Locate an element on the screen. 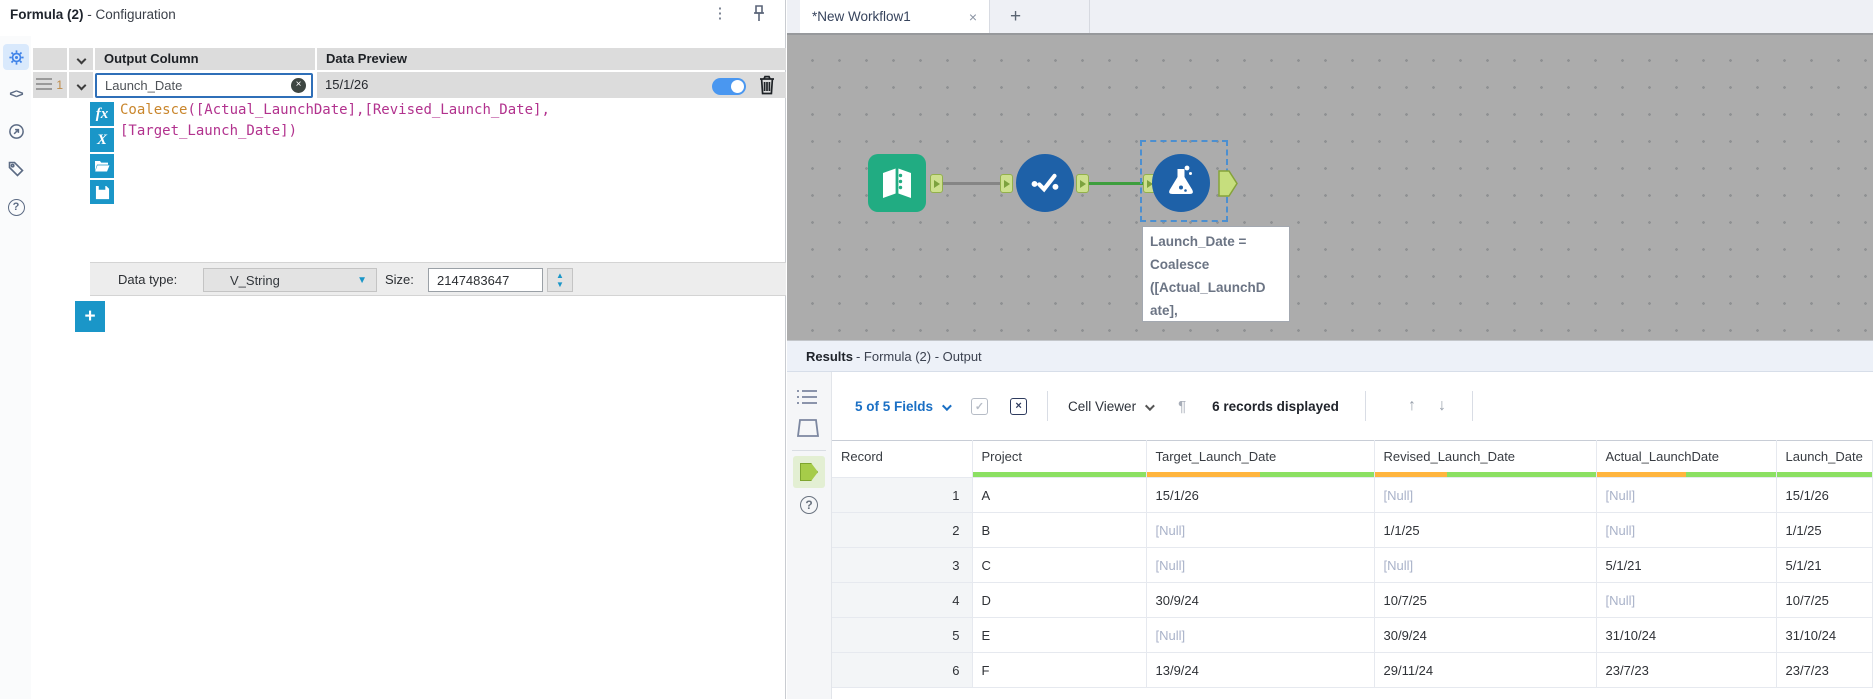 The width and height of the screenshot is (1873, 699). cell-viewer-dropdown: Cell Viewer is located at coordinates (1111, 406).